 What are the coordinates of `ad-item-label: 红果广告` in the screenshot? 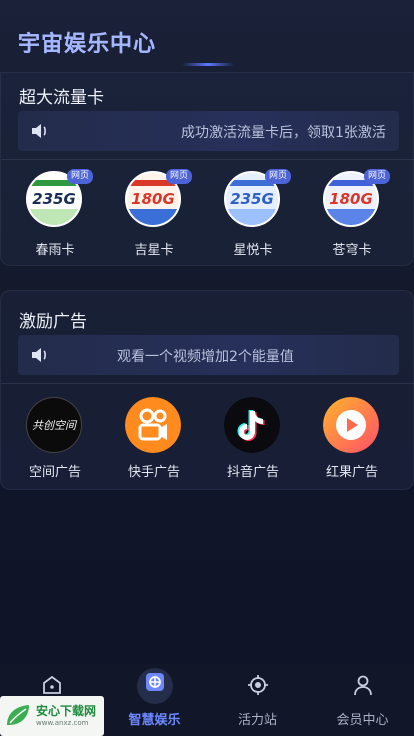 It's located at (351, 472).